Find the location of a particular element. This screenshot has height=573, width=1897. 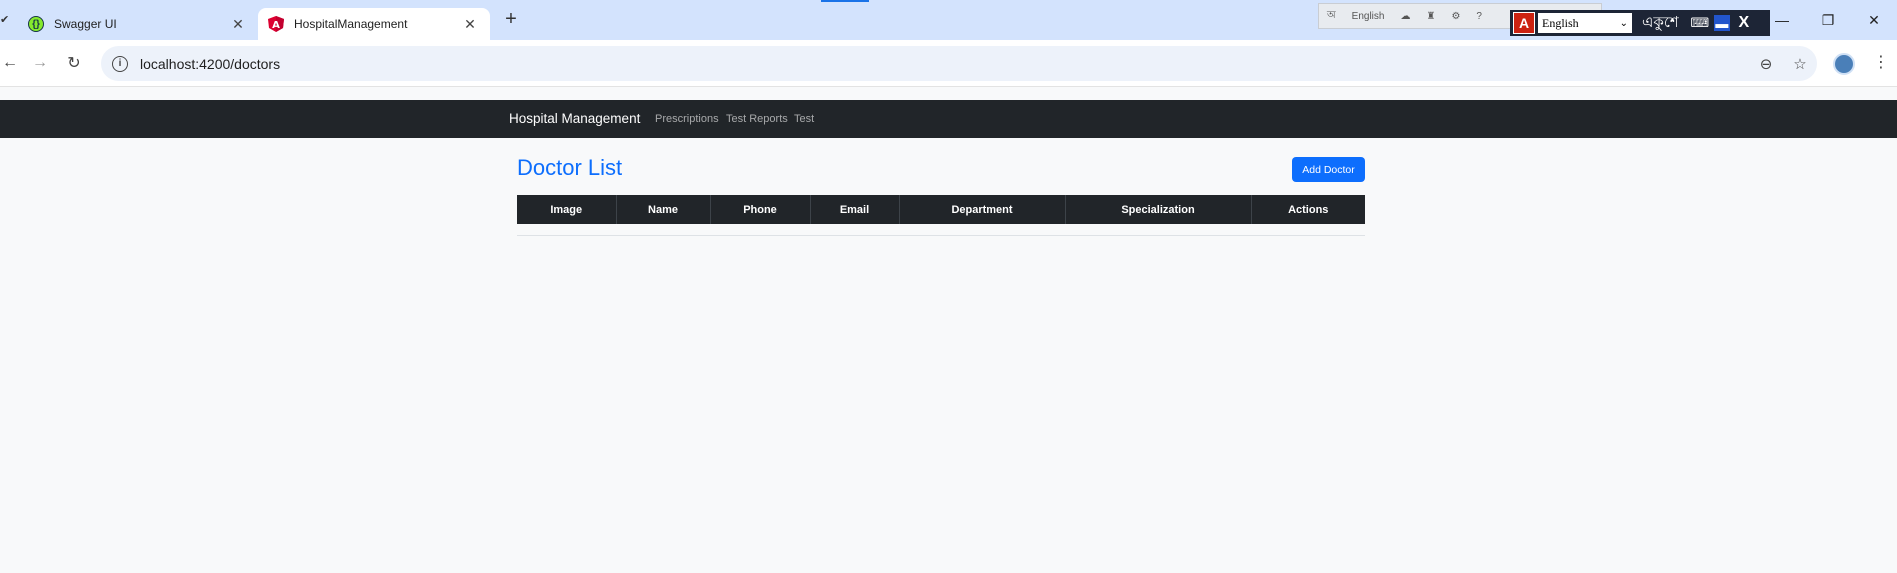

browser-tab-hospital: A HospitalManagement ✕ is located at coordinates (374, 24).